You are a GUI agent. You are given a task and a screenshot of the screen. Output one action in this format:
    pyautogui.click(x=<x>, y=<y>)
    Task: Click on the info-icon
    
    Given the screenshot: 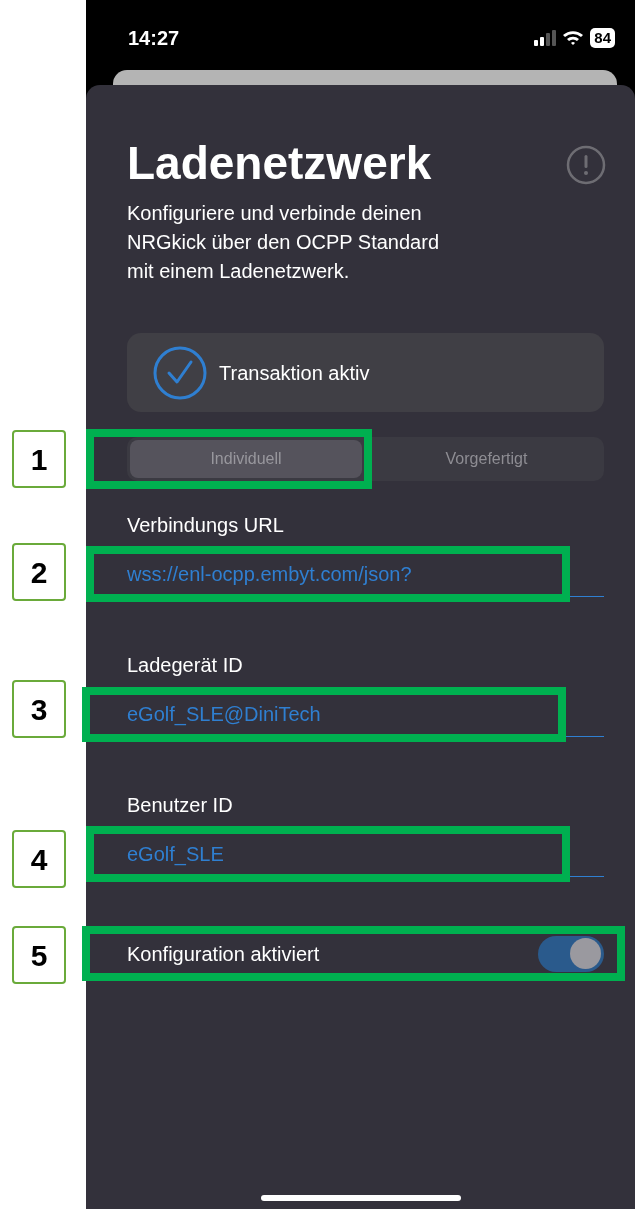 What is the action you would take?
    pyautogui.click(x=586, y=165)
    